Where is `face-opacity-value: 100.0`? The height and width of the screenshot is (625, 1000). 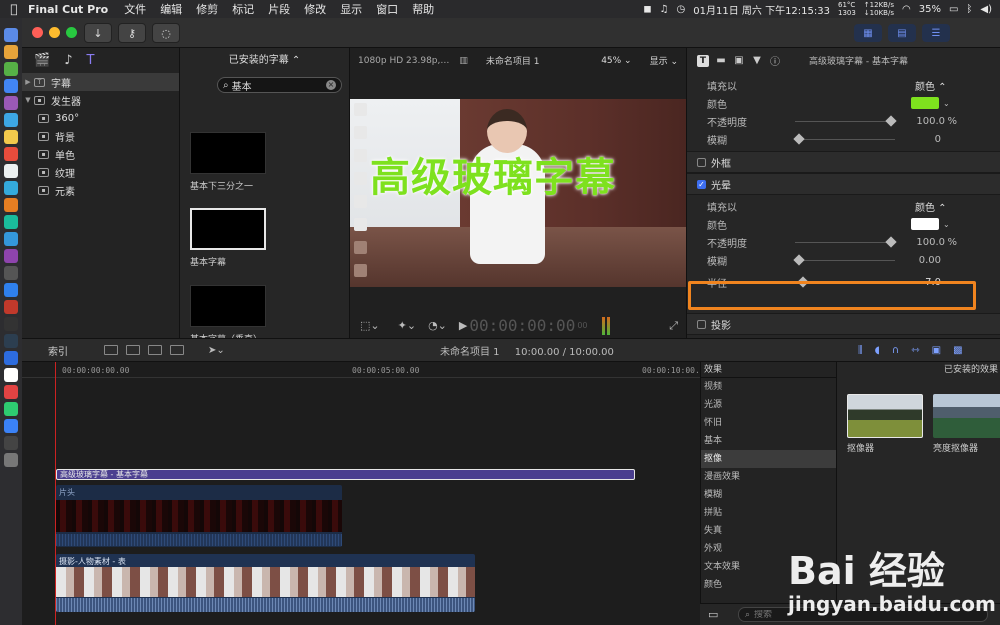 face-opacity-value: 100.0 is located at coordinates (930, 121).